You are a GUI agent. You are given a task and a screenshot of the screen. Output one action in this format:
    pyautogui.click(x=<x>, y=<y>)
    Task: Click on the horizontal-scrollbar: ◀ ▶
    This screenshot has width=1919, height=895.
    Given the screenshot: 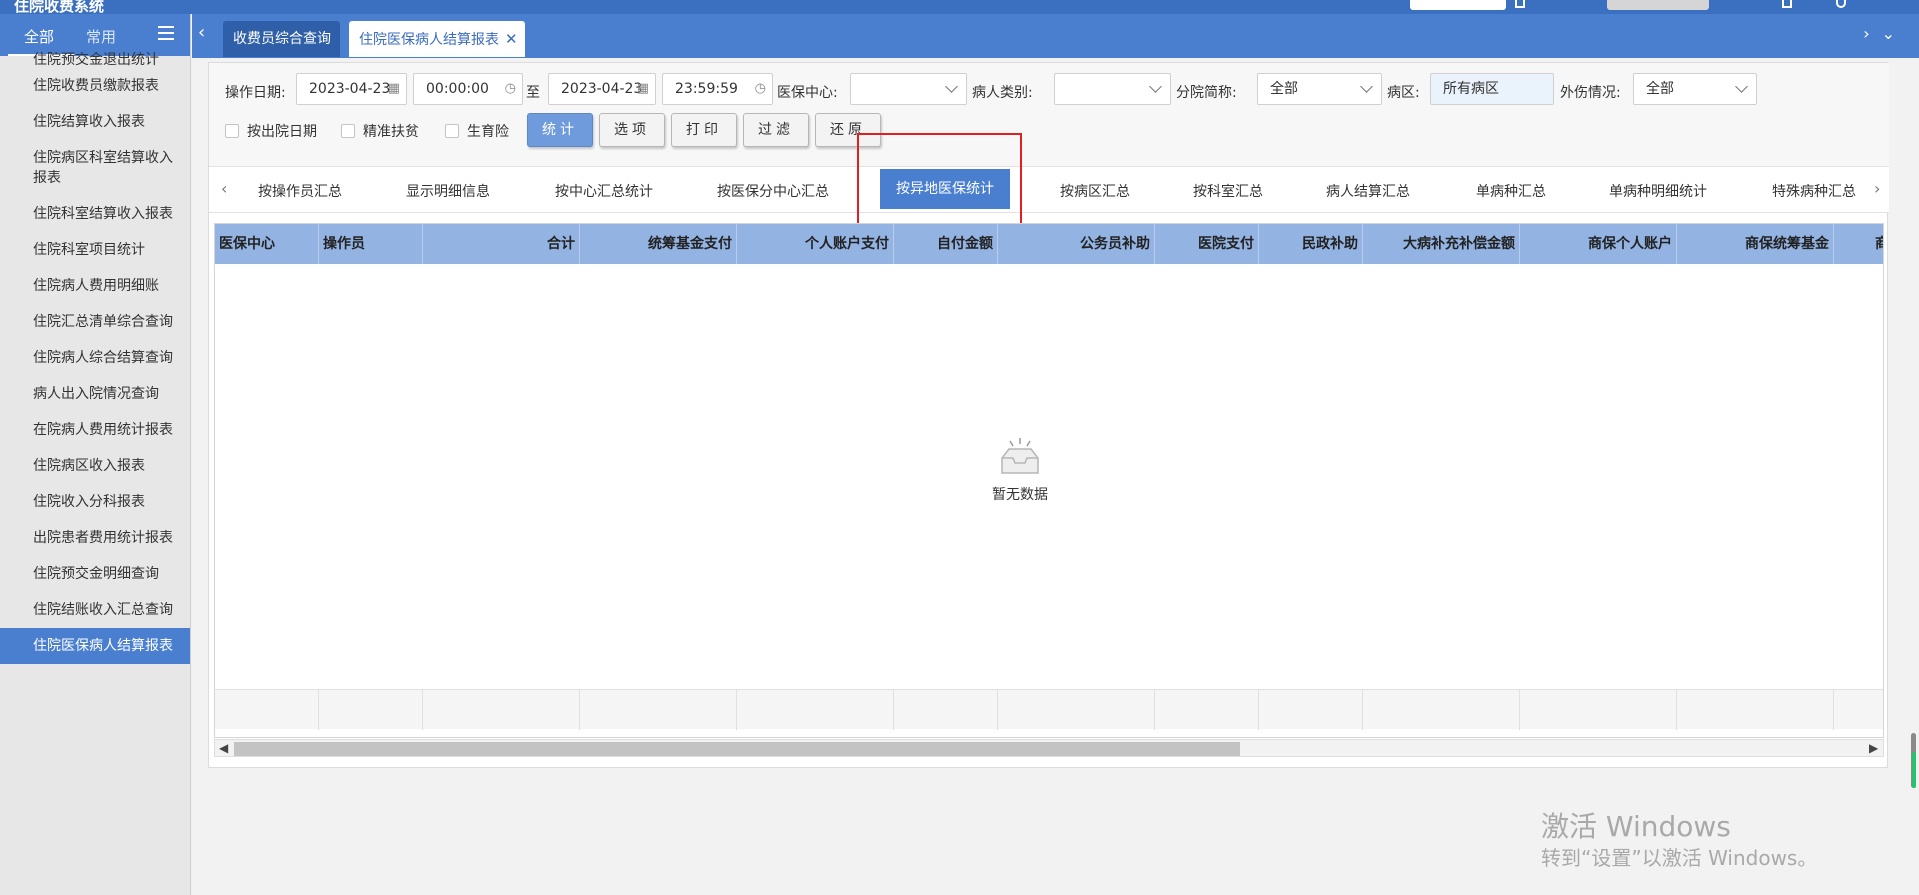 What is the action you would take?
    pyautogui.click(x=1049, y=748)
    